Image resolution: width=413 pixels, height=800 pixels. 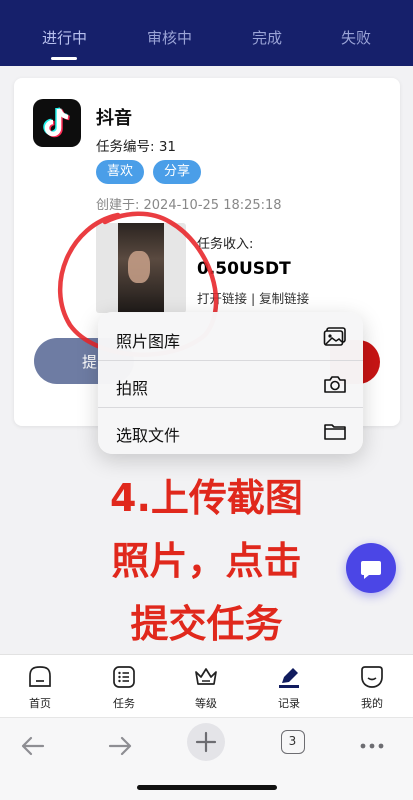 I want to click on nav-home-label: 首页, so click(x=40, y=703).